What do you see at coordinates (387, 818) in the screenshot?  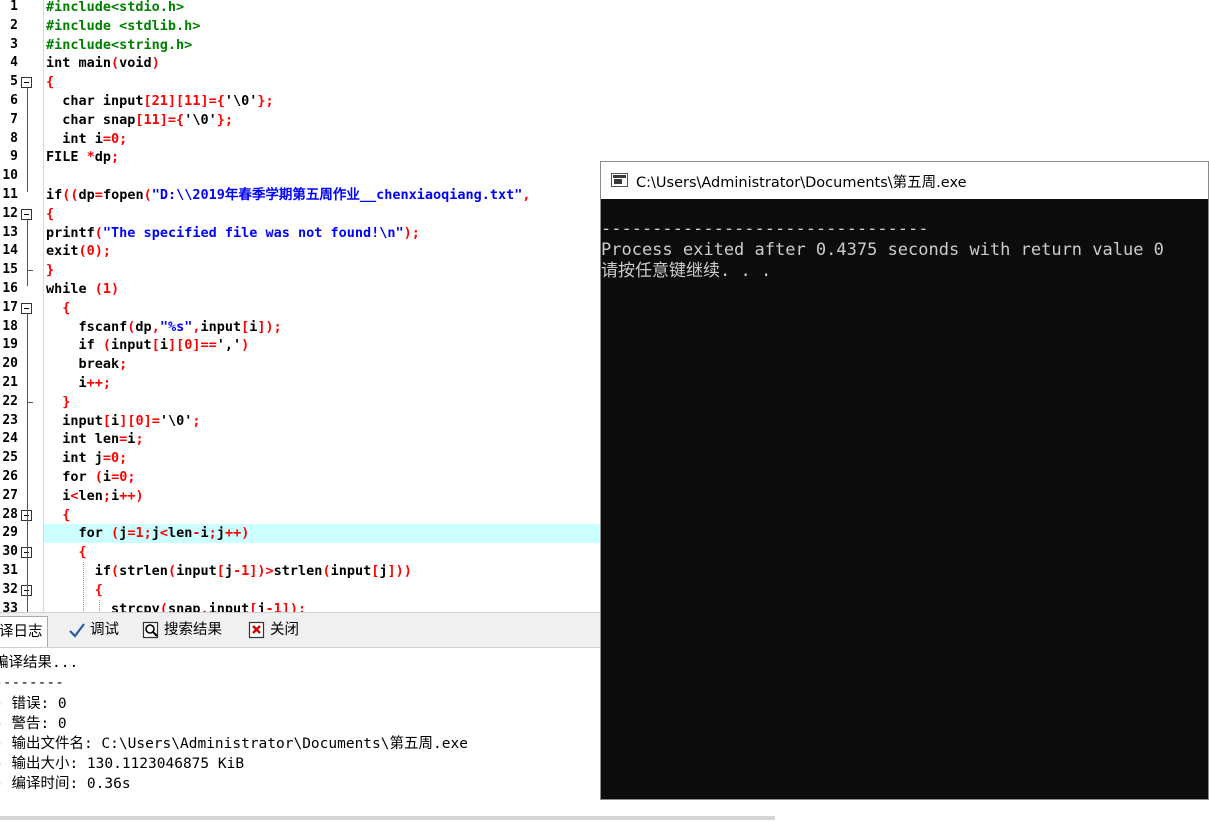 I see `horizontal-scrollbar` at bounding box center [387, 818].